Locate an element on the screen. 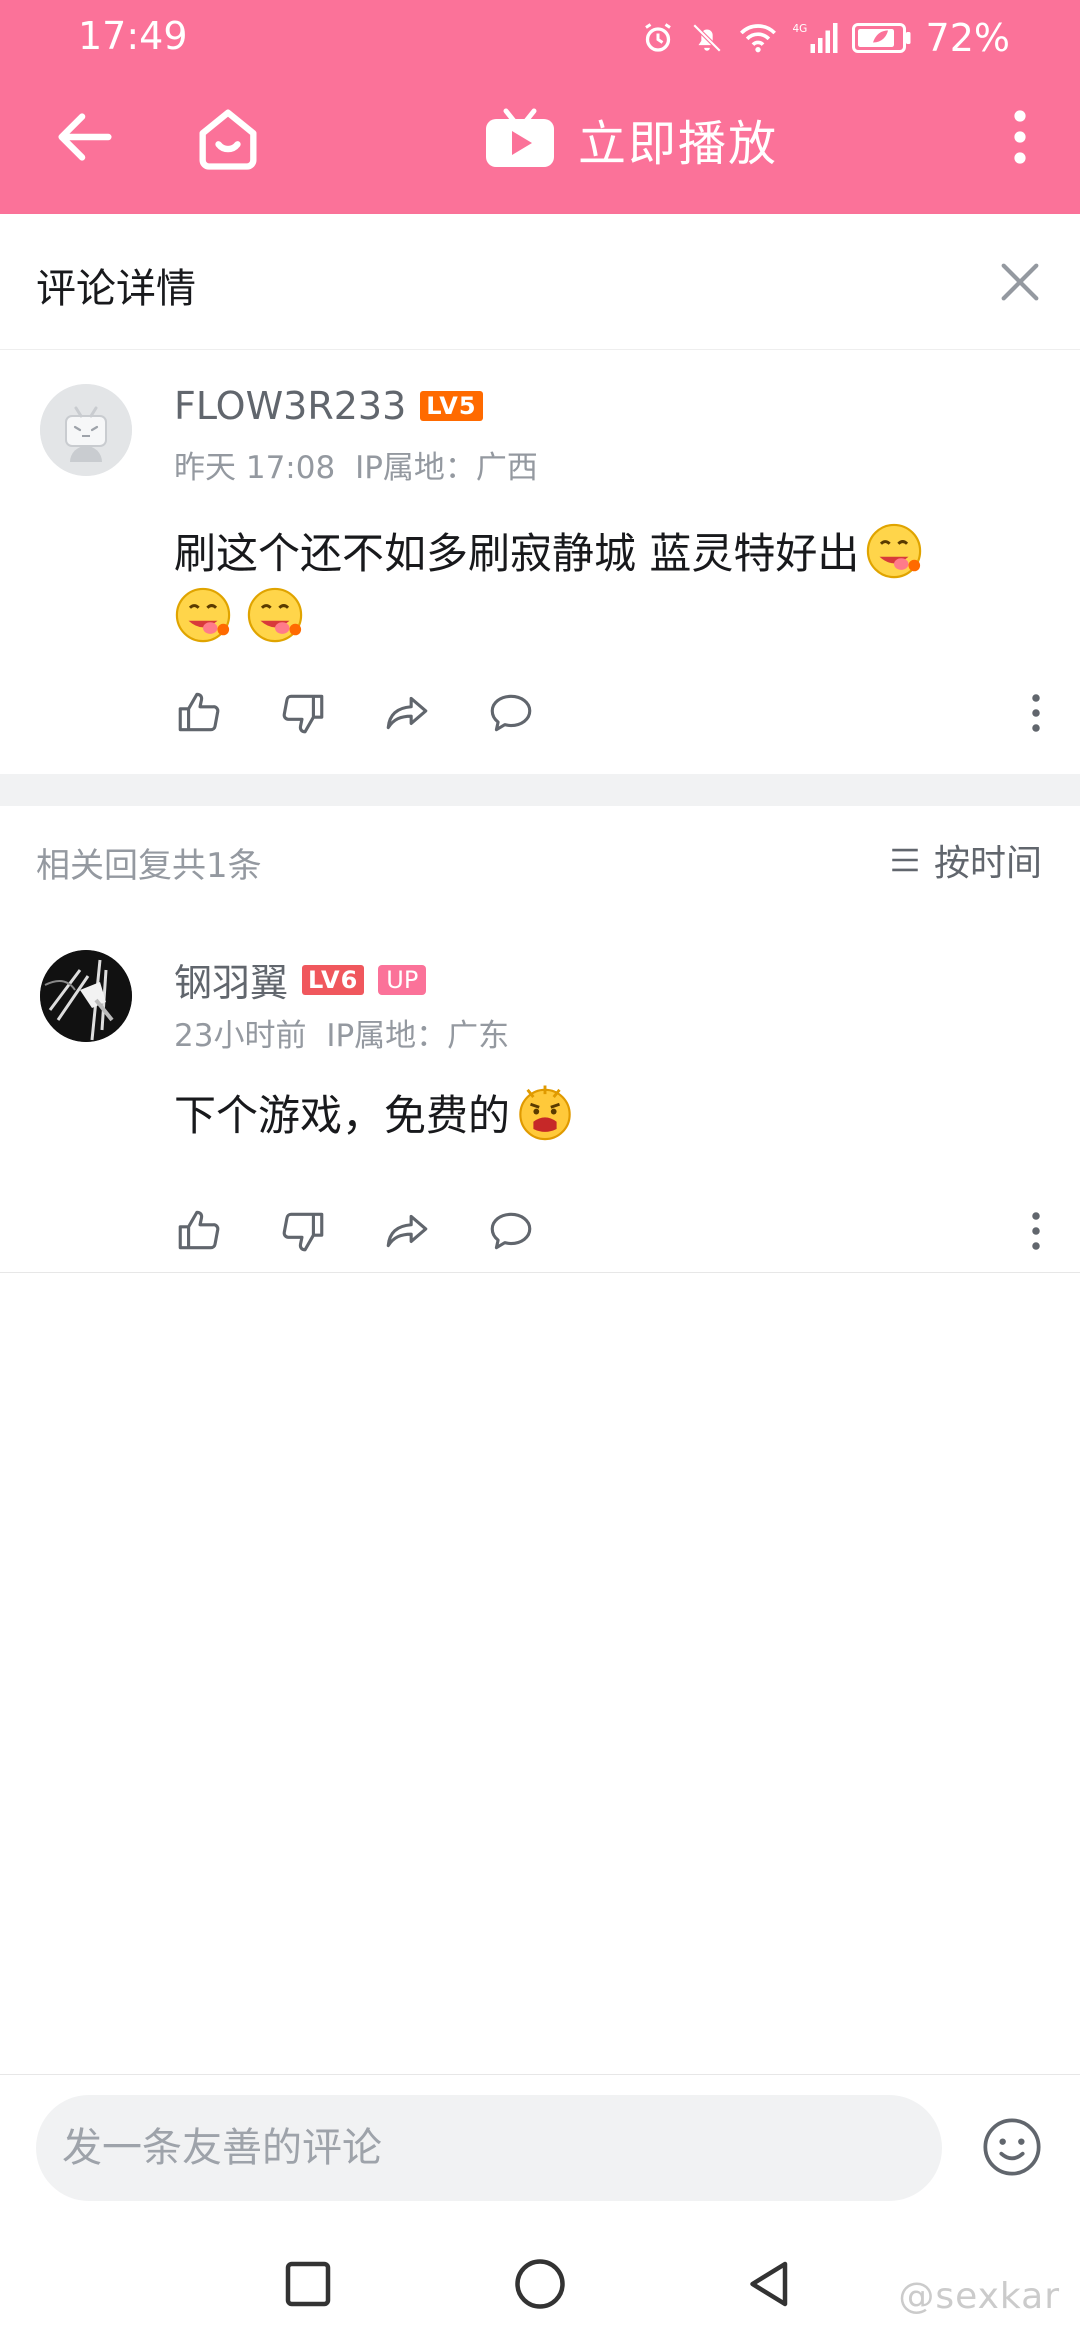 This screenshot has width=1080, height=2340. close-icon is located at coordinates (1020, 282).